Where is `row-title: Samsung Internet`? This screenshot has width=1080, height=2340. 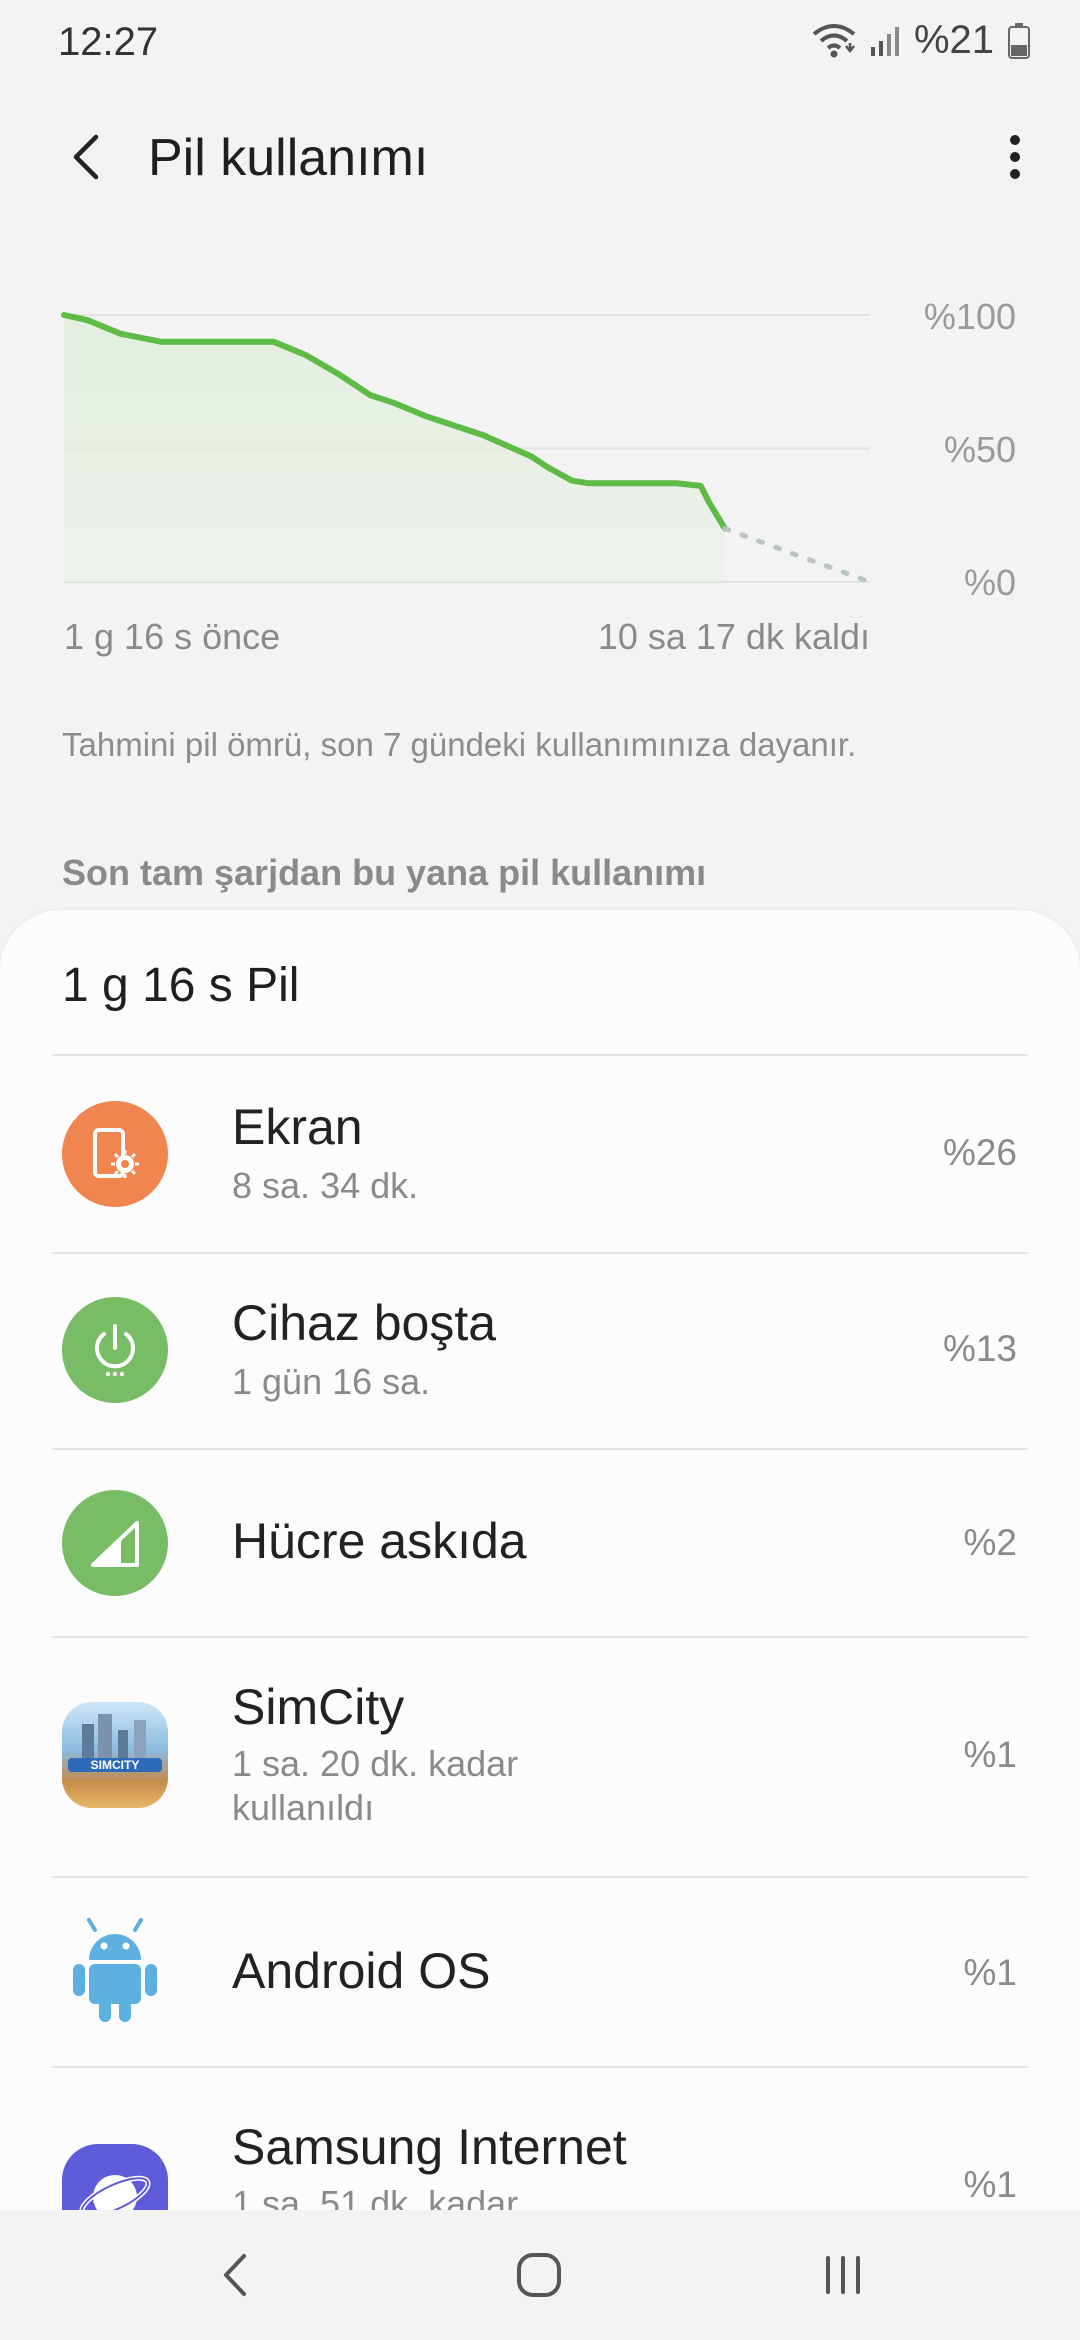 row-title: Samsung Internet is located at coordinates (429, 2147).